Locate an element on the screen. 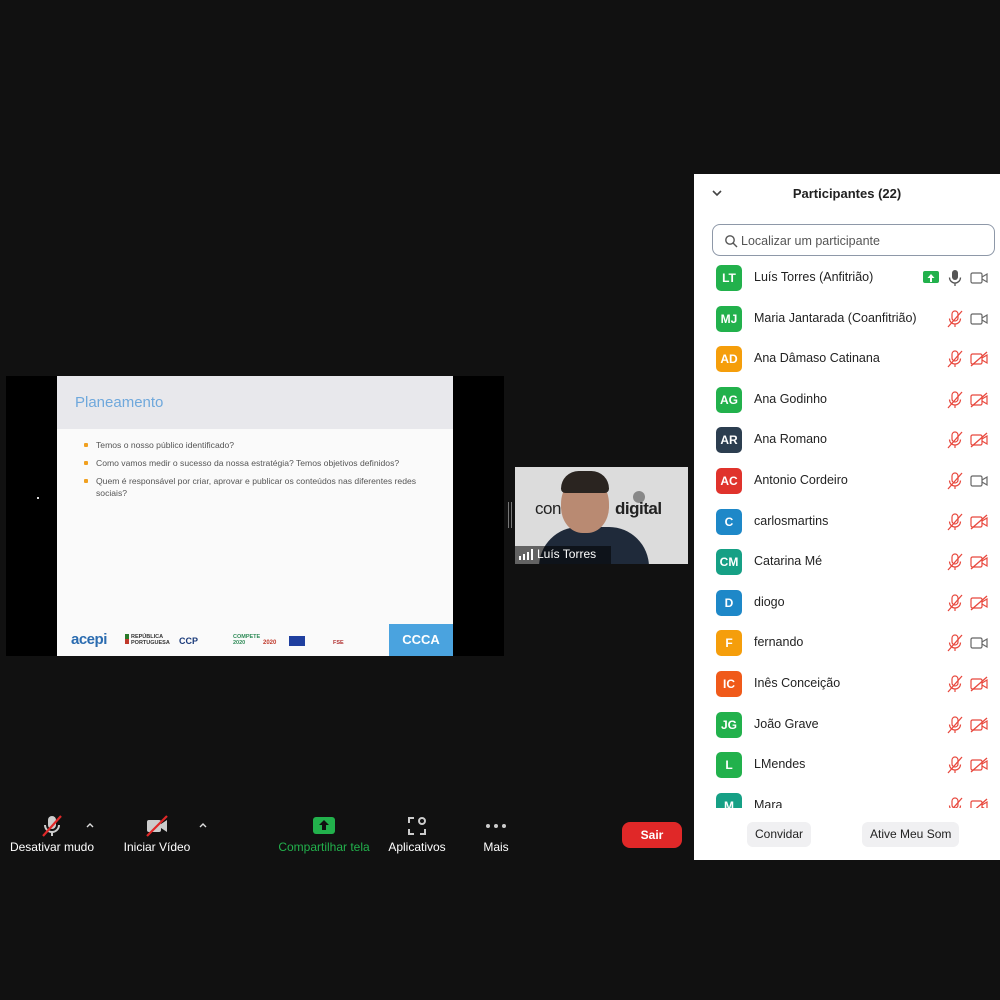 This screenshot has width=1000, height=1000. participant-row: LT Luís Torres (Anfitrião) is located at coordinates (847, 278).